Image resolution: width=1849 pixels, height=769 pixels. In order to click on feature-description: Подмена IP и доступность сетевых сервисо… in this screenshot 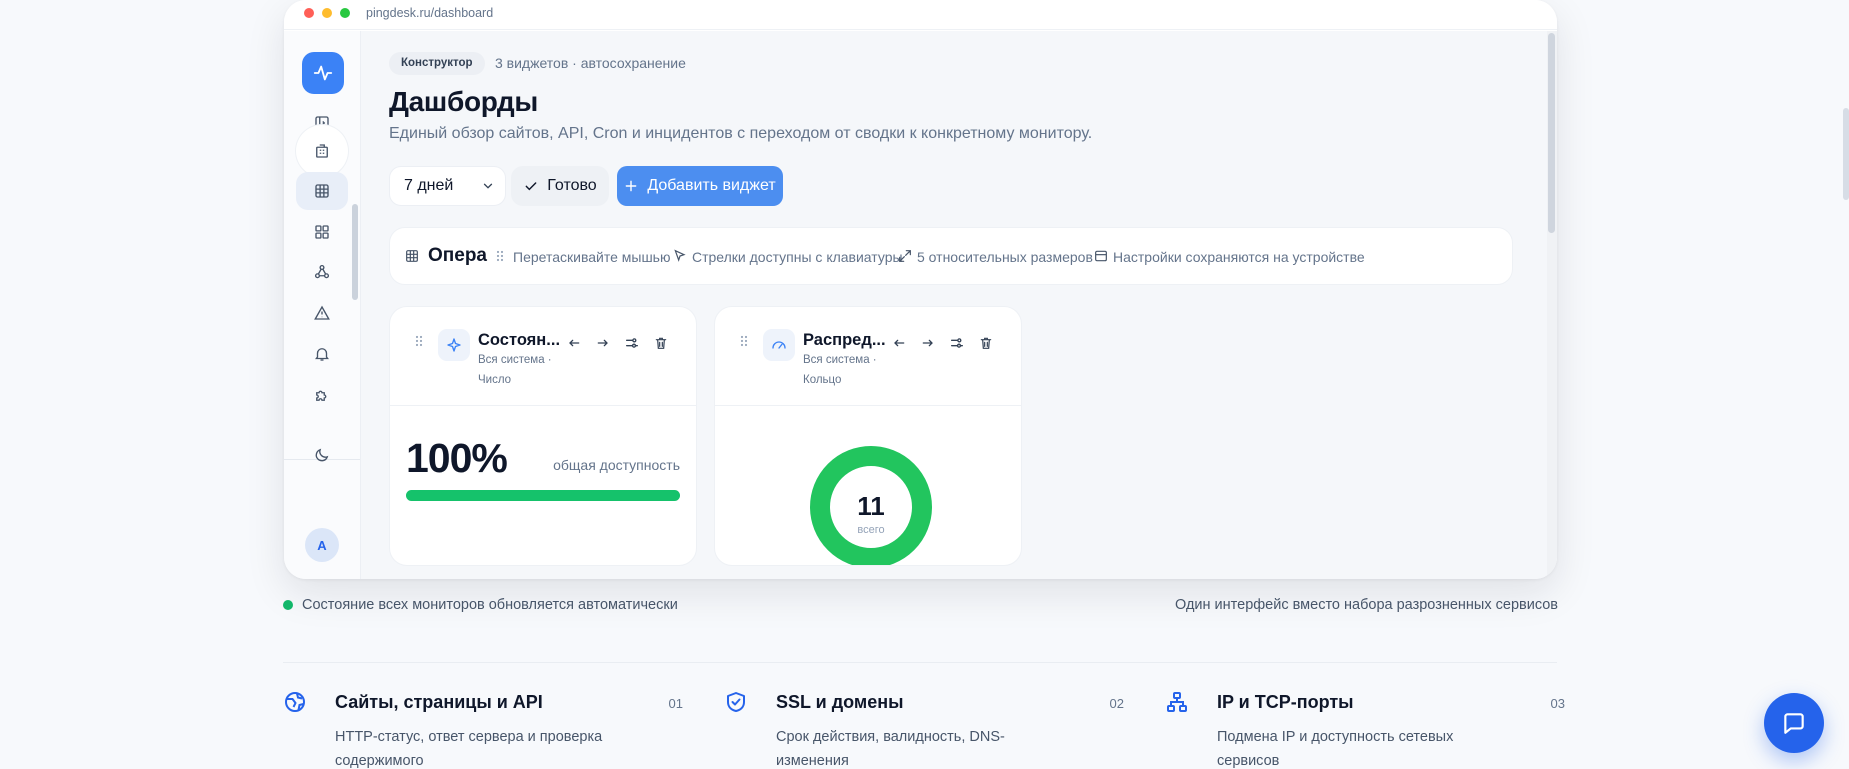, I will do `click(1335, 749)`.